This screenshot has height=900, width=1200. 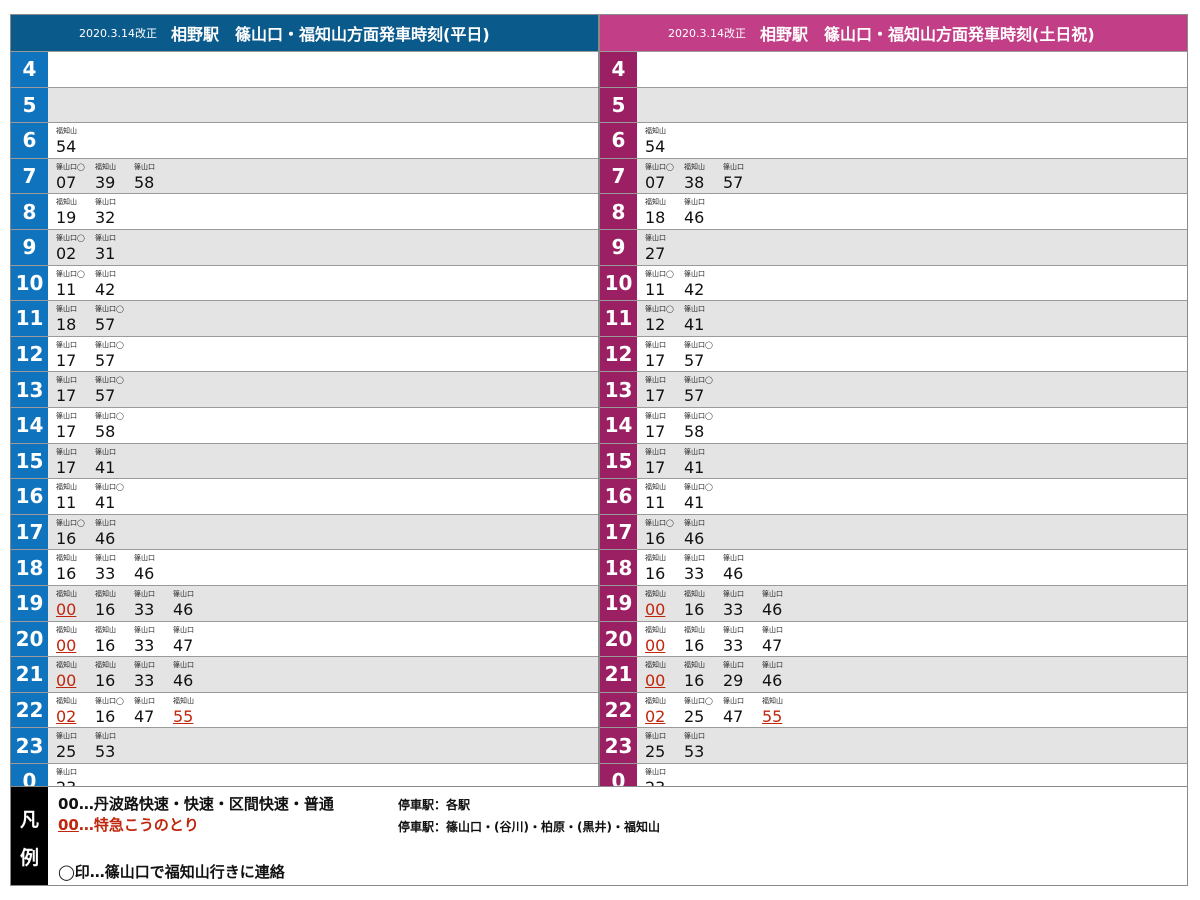 What do you see at coordinates (702, 496) in the screenshot?
I see `departure: 篠山口◯ 41` at bounding box center [702, 496].